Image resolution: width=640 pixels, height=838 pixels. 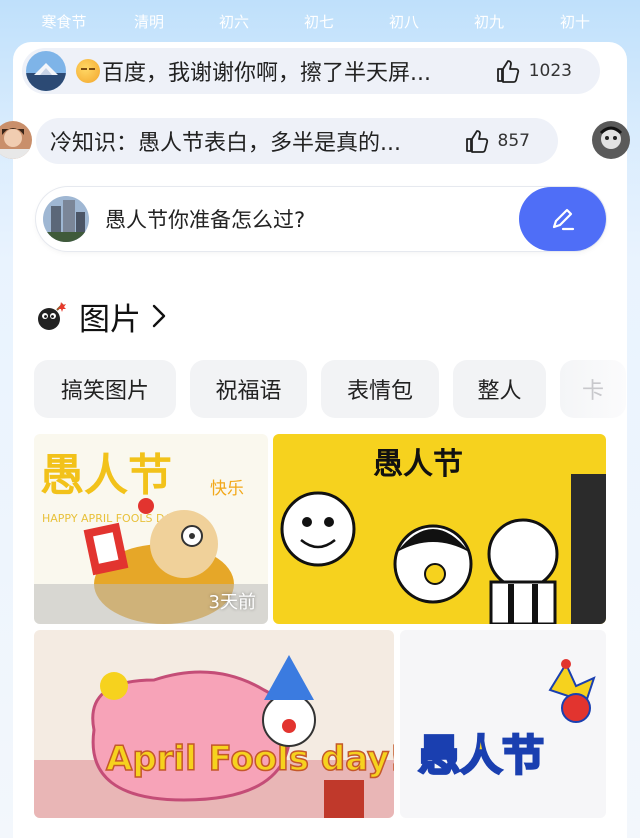 I want to click on chip-stickers: 表情包, so click(x=380, y=389).